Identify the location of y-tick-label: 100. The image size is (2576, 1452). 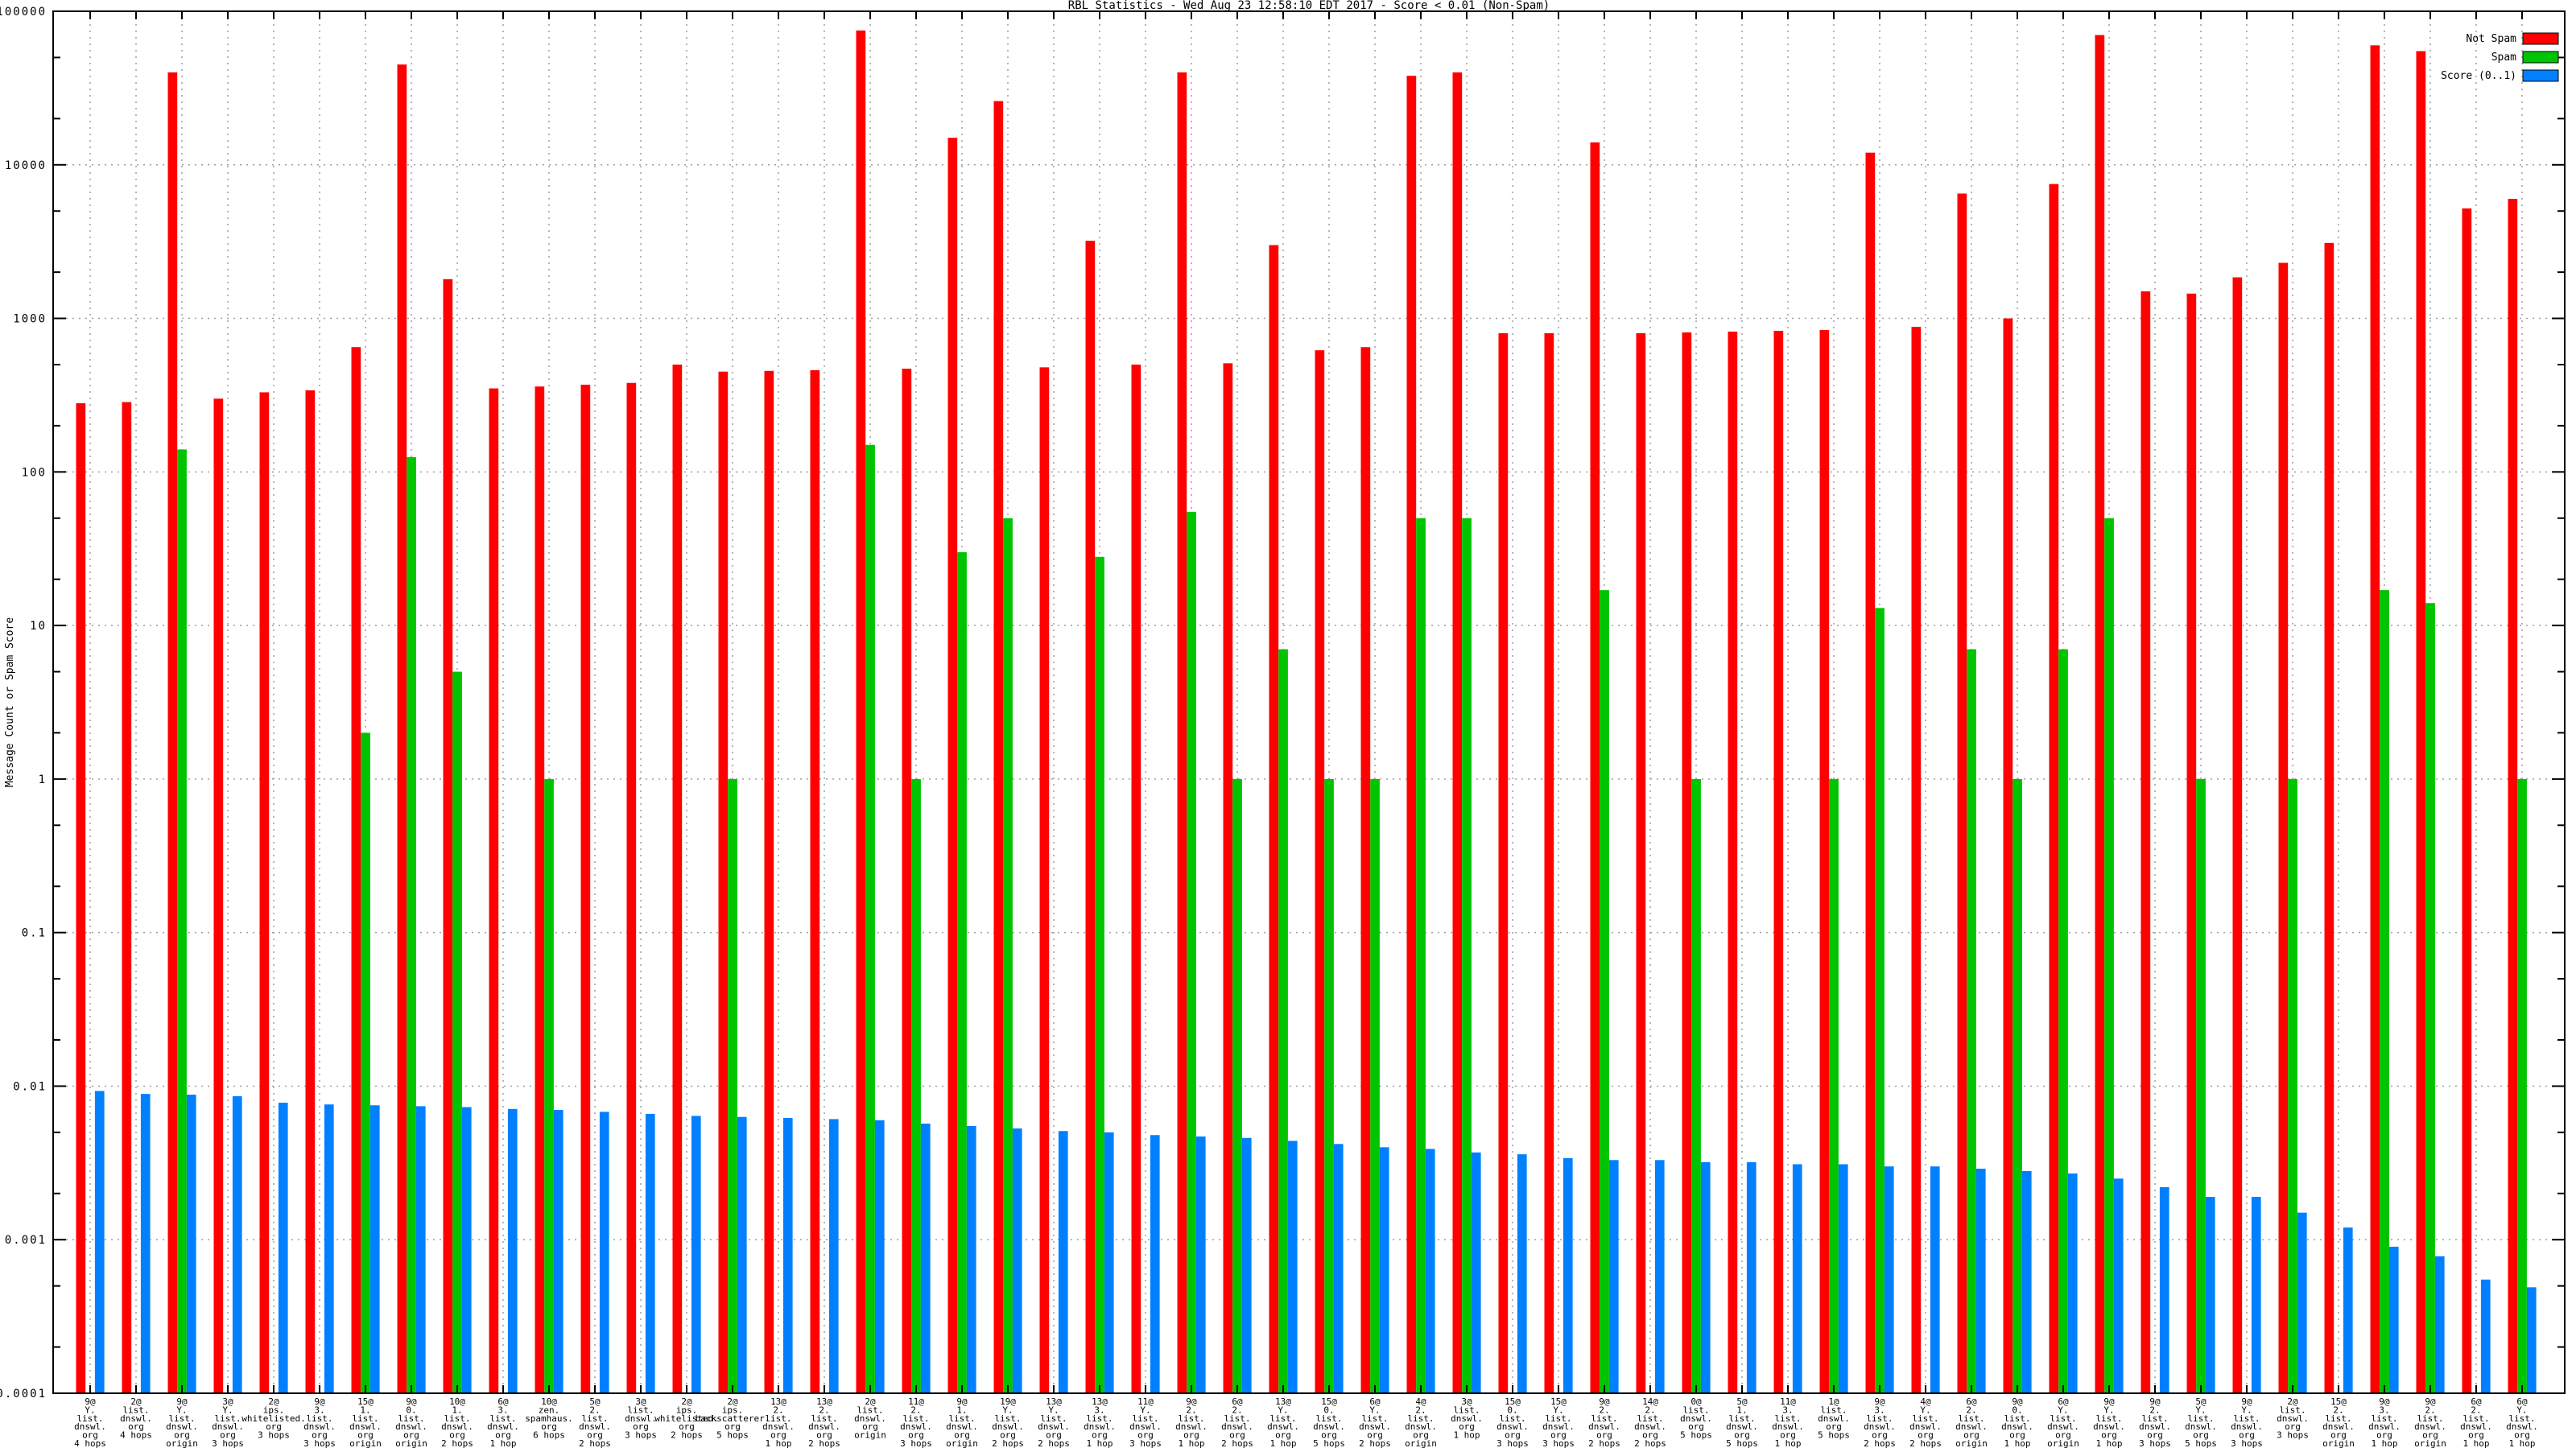
(34, 472).